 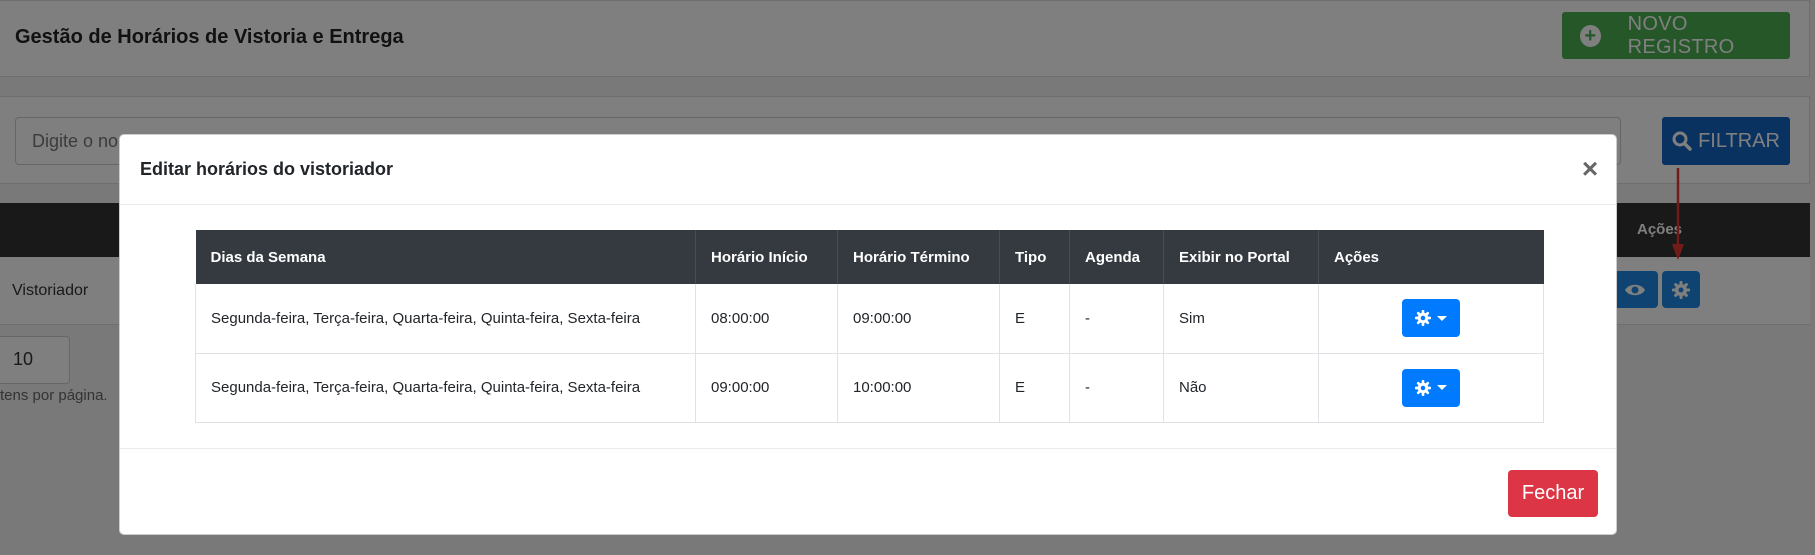 I want to click on column-header-start: Horário Início, so click(x=766, y=257).